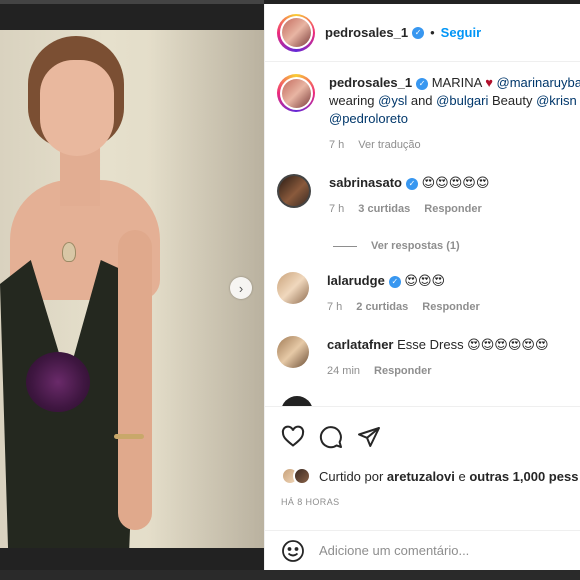  What do you see at coordinates (421, 476) in the screenshot?
I see `liker-username: aretuzalovi` at bounding box center [421, 476].